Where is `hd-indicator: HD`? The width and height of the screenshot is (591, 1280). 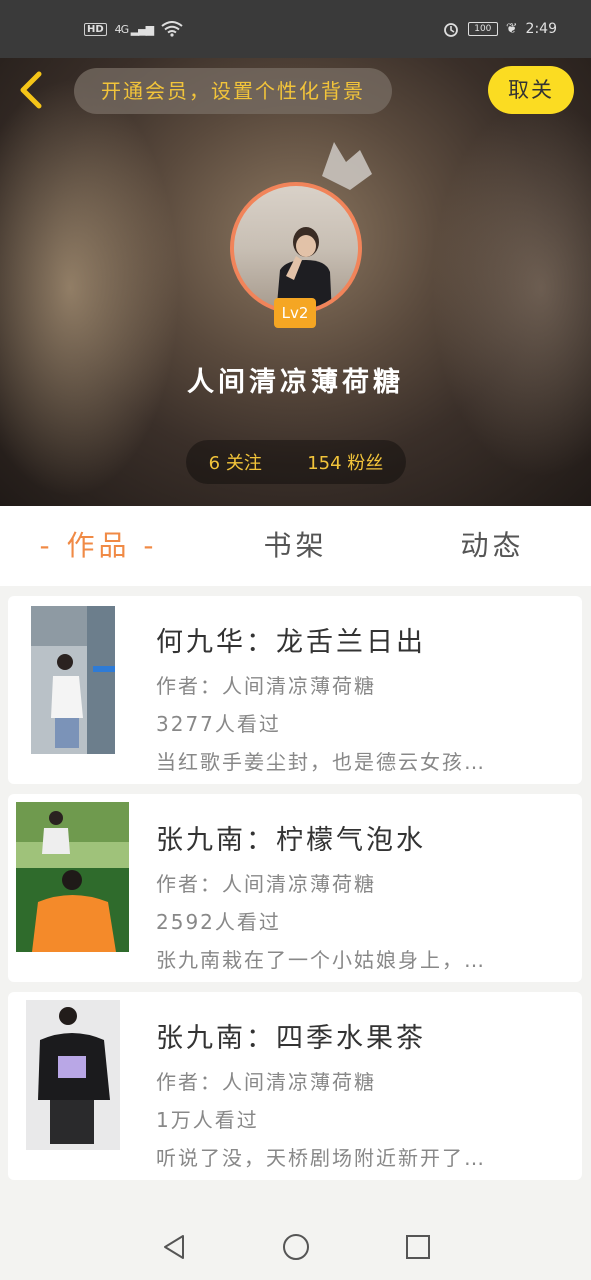 hd-indicator: HD is located at coordinates (95, 29).